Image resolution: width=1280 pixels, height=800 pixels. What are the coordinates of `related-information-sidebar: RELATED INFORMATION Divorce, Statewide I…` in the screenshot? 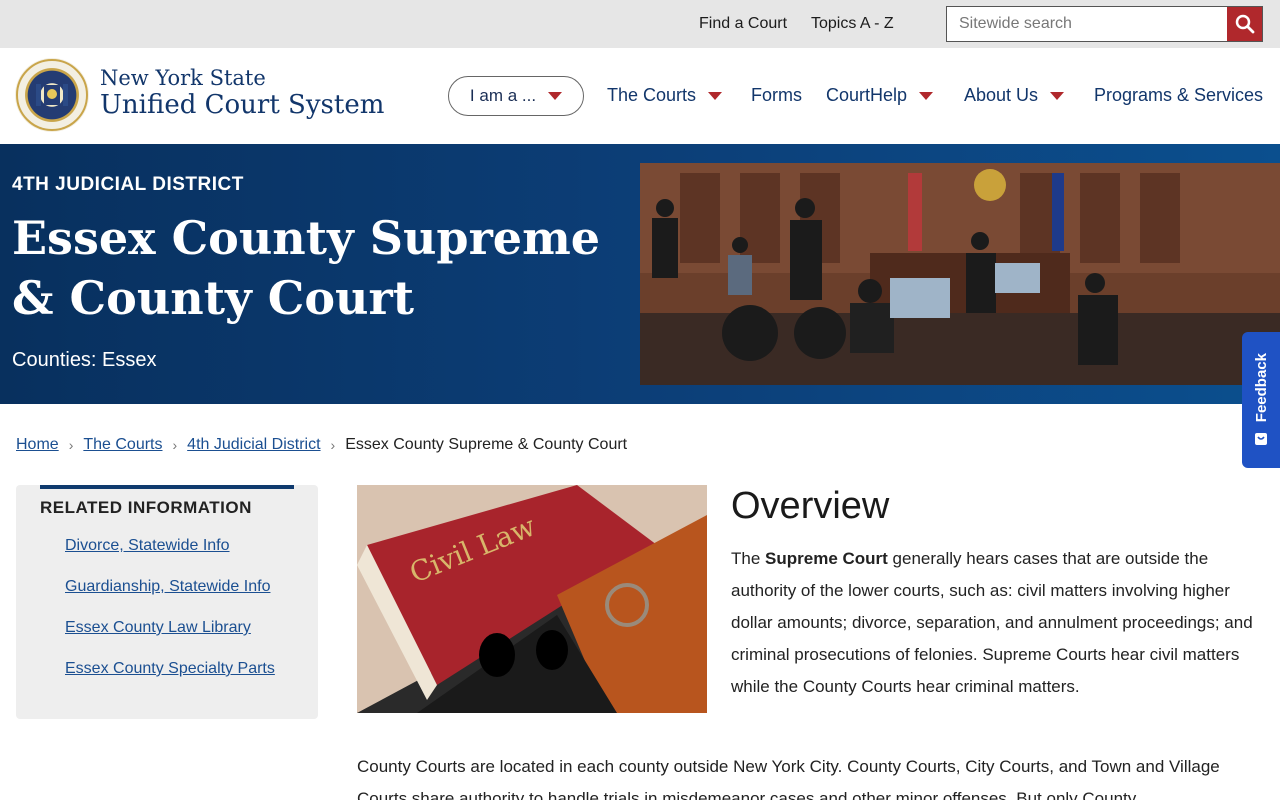 It's located at (167, 602).